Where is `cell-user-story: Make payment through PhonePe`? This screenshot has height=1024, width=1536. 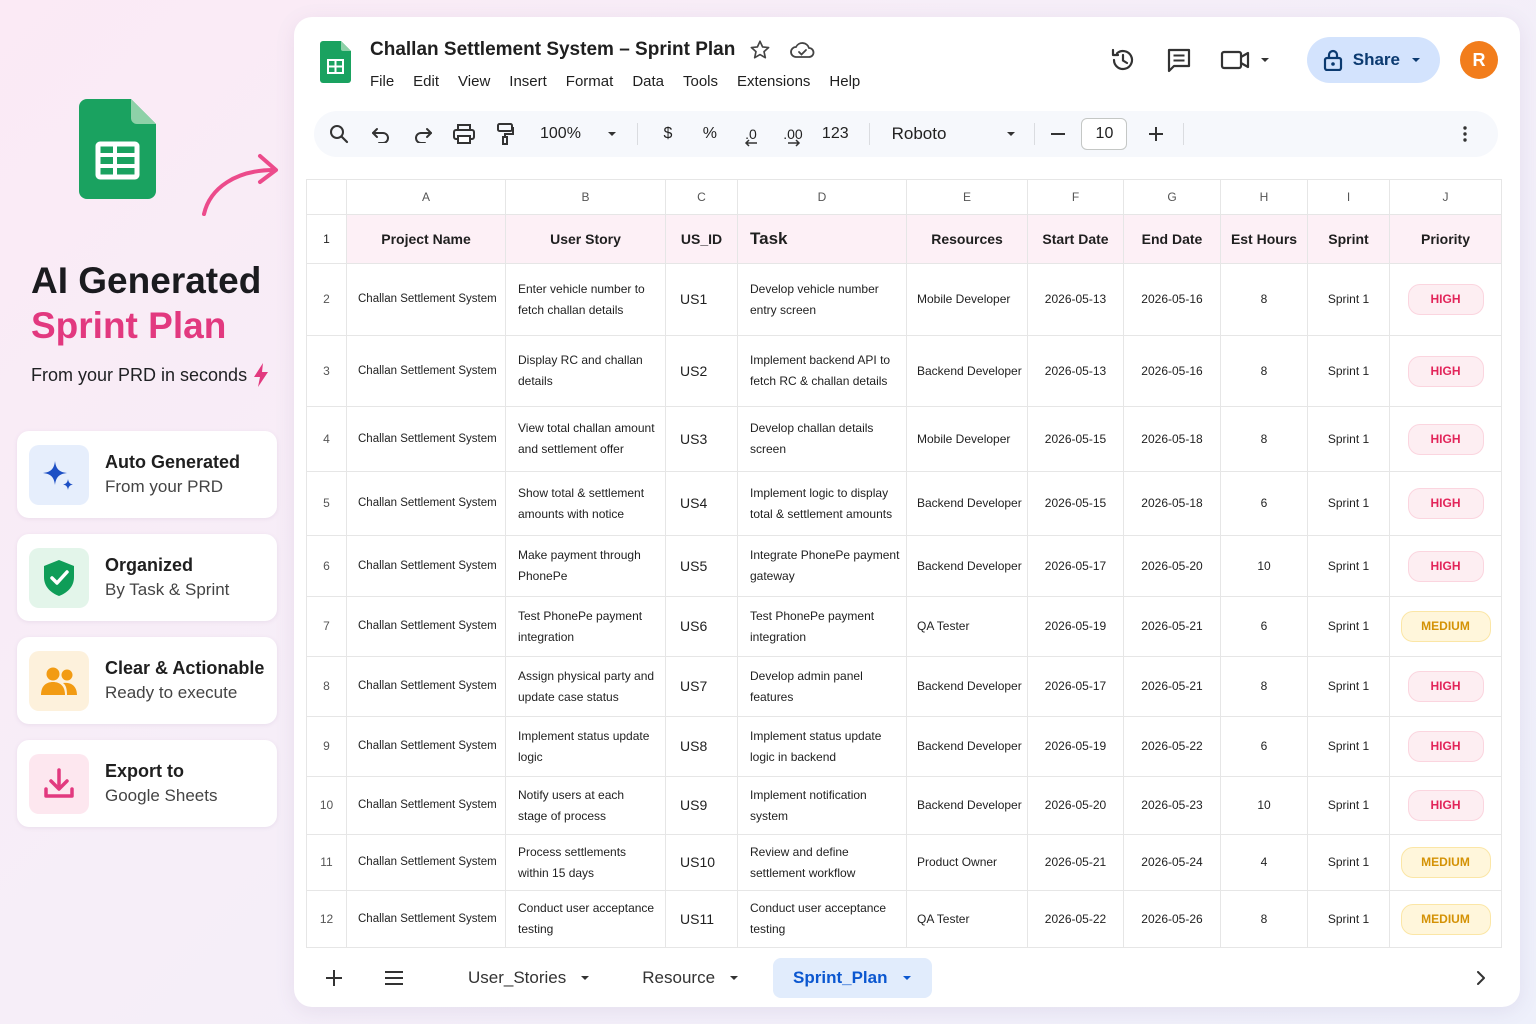 cell-user-story: Make payment through PhonePe is located at coordinates (585, 566).